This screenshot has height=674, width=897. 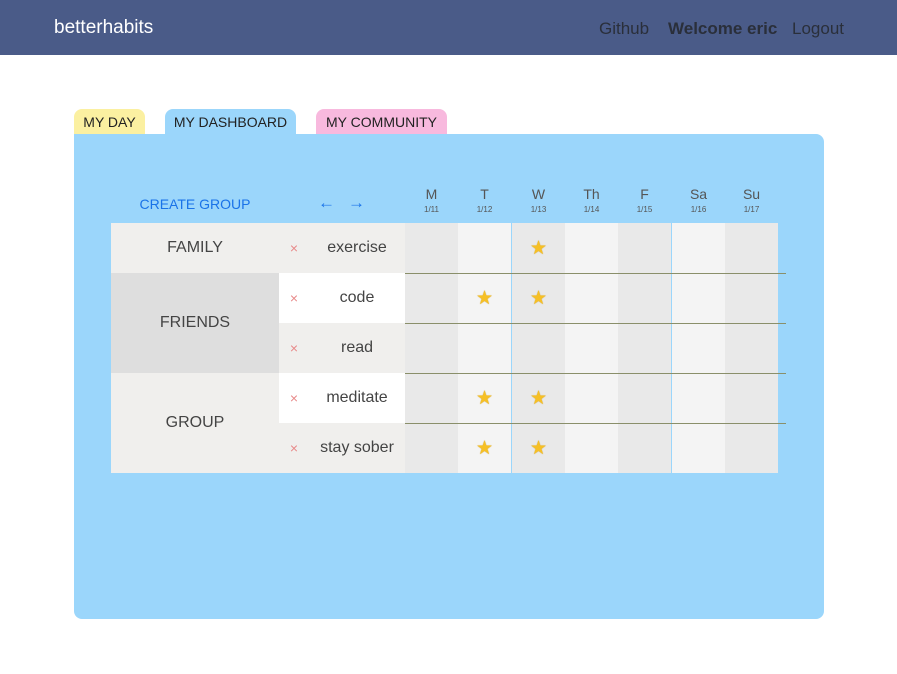 What do you see at coordinates (103, 28) in the screenshot?
I see `brand-logo: betterhabits` at bounding box center [103, 28].